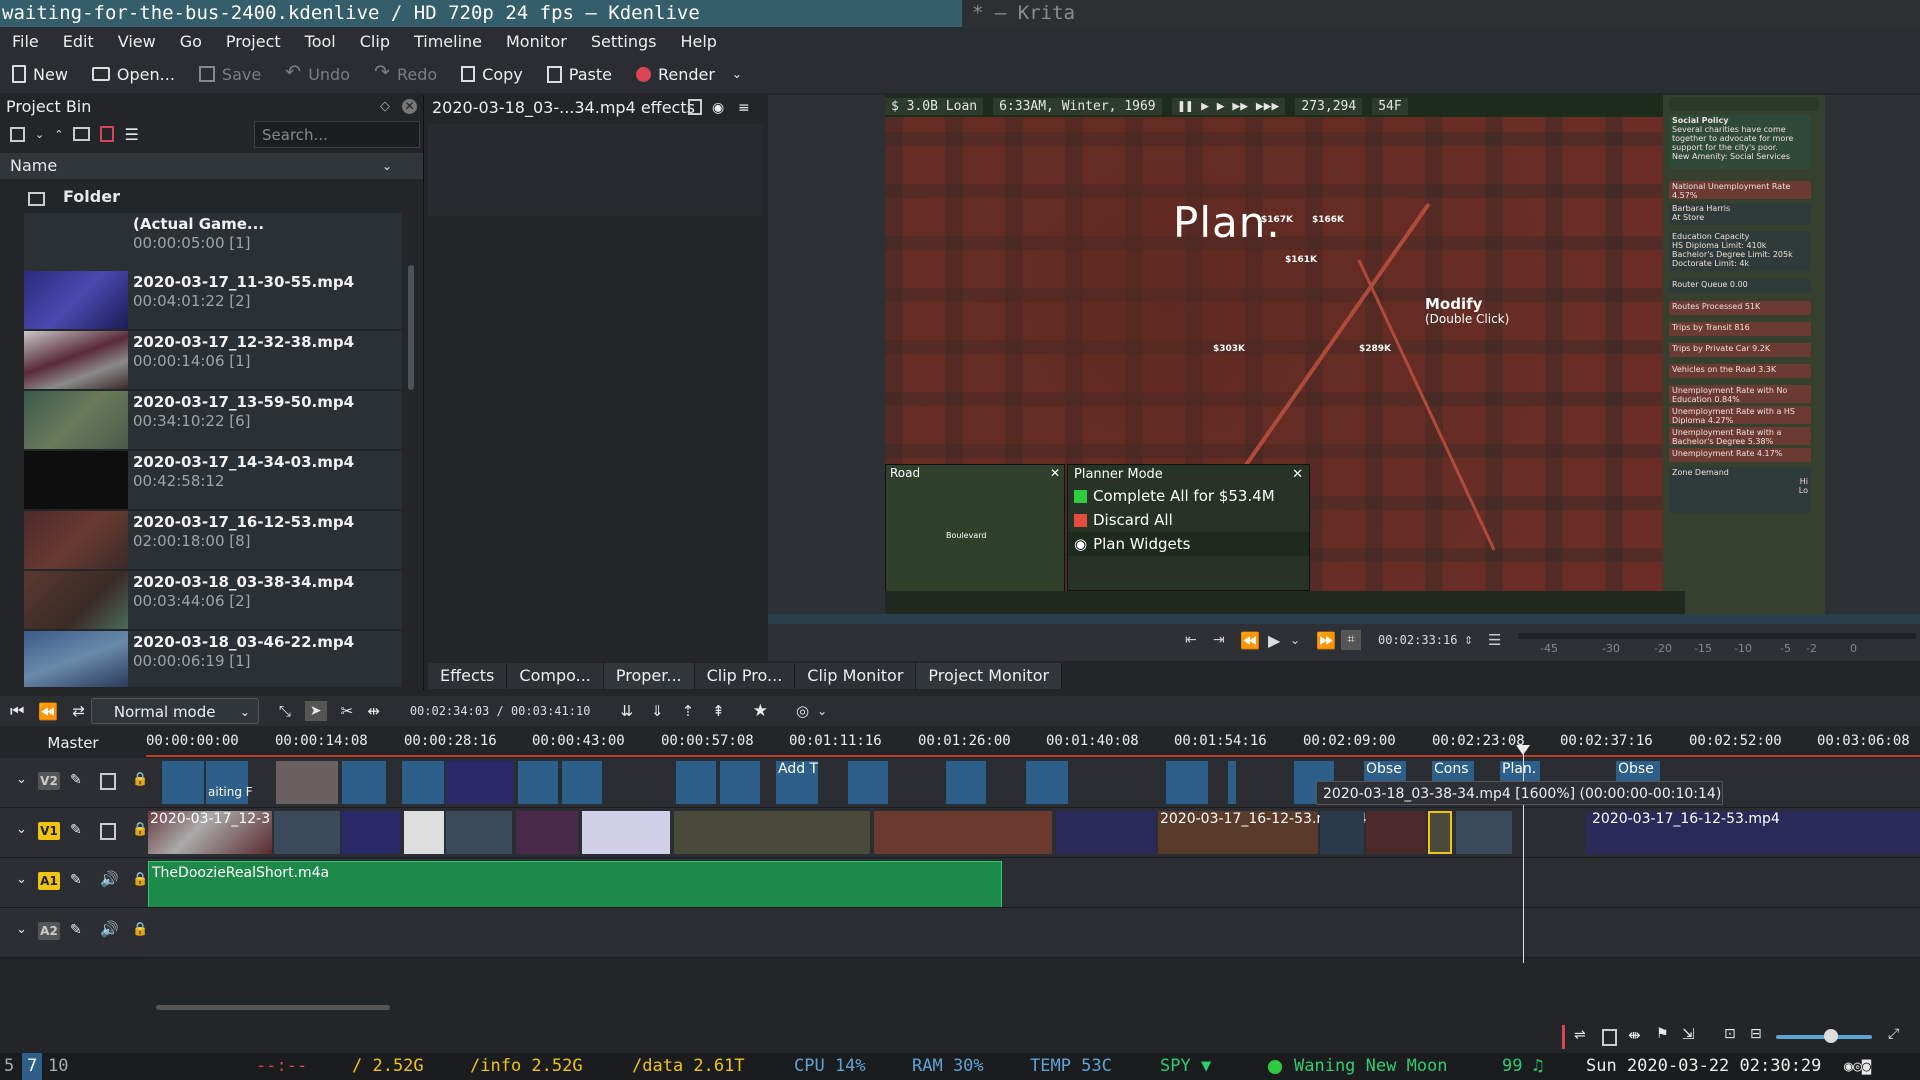 This screenshot has height=1080, width=1920. What do you see at coordinates (1523, 854) in the screenshot?
I see `timeline-playhead` at bounding box center [1523, 854].